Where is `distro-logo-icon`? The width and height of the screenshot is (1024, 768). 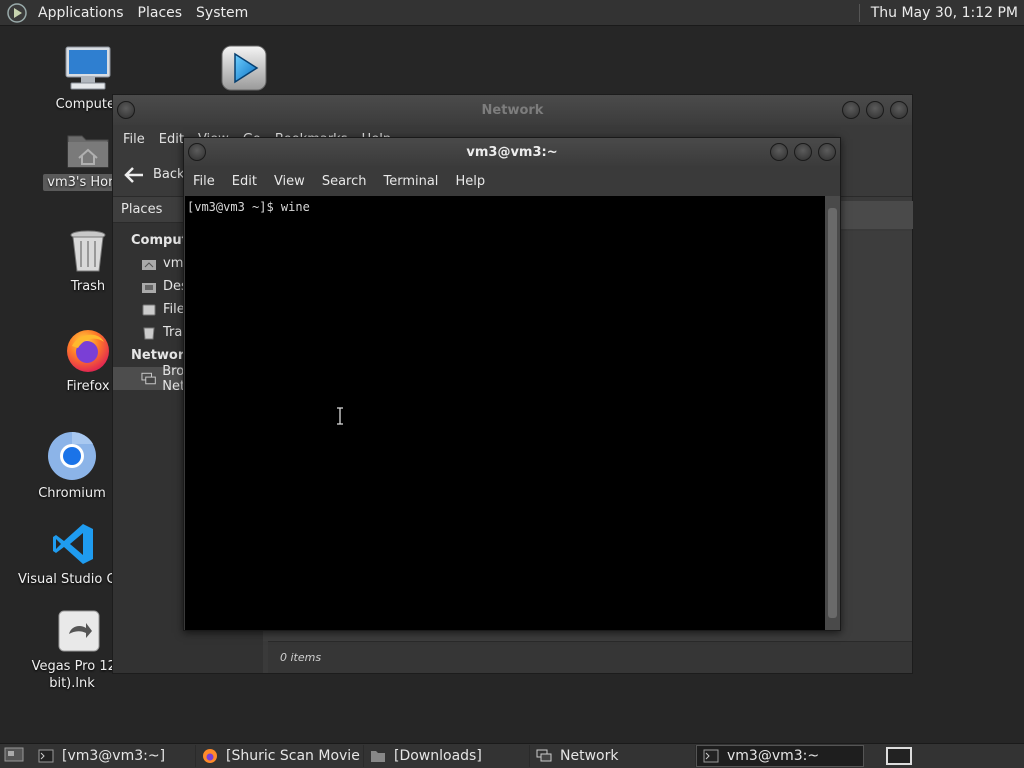
distro-logo-icon is located at coordinates (17, 13).